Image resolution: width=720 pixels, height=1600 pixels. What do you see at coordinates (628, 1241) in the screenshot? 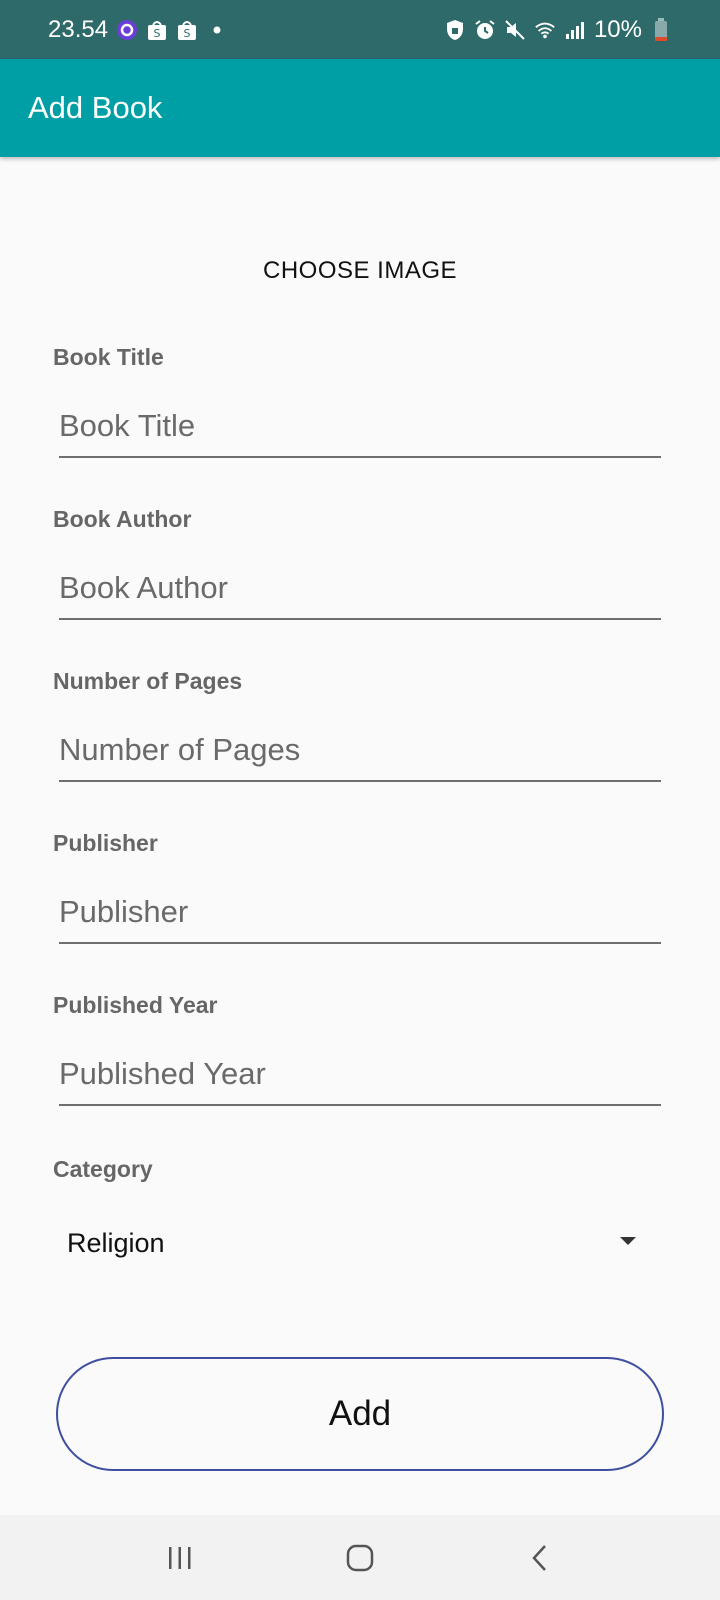
I see `dropdown-arrow-icon` at bounding box center [628, 1241].